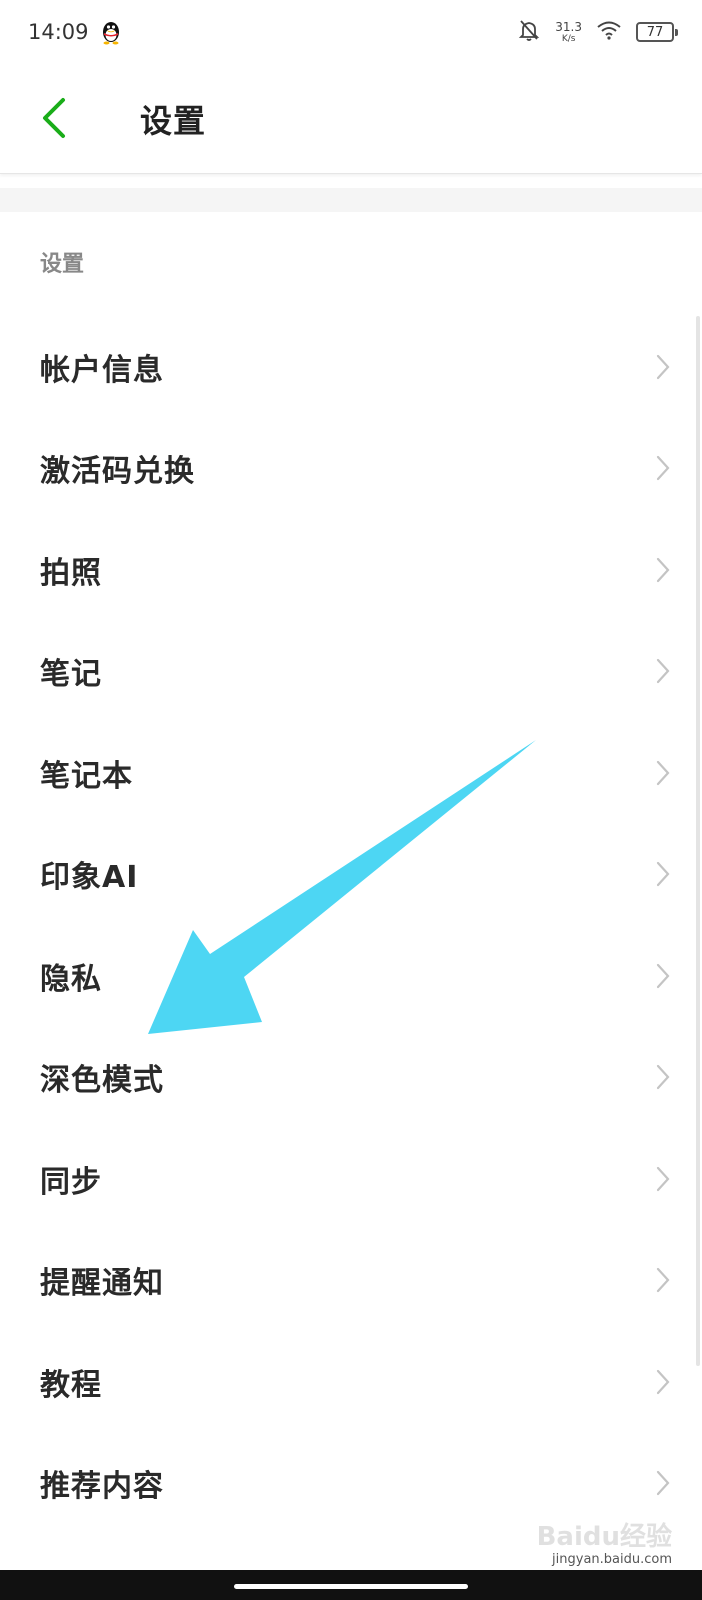 This screenshot has height=1600, width=702. Describe the element at coordinates (102, 1284) in the screenshot. I see `settings-item-label: 提醒通知` at that location.